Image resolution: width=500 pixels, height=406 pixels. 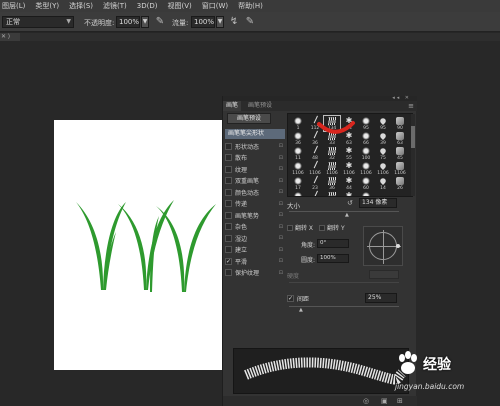 I want to click on brush-tip-cell: 45, so click(x=400, y=153).